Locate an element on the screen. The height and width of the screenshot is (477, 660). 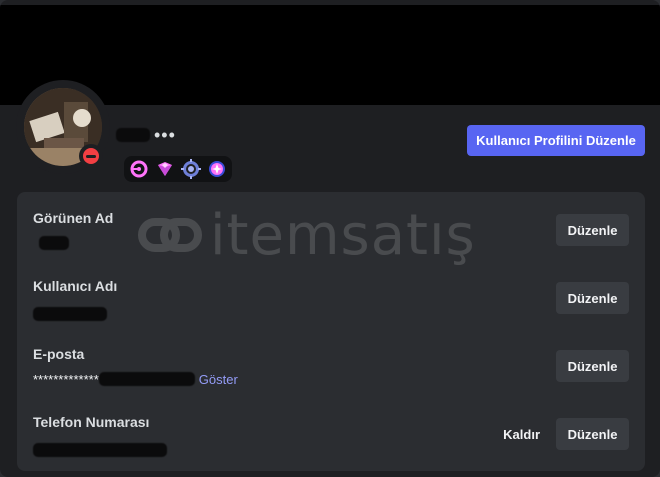
phone-row: Telefon Numarası Kaldır Düzenle is located at coordinates (331, 445).